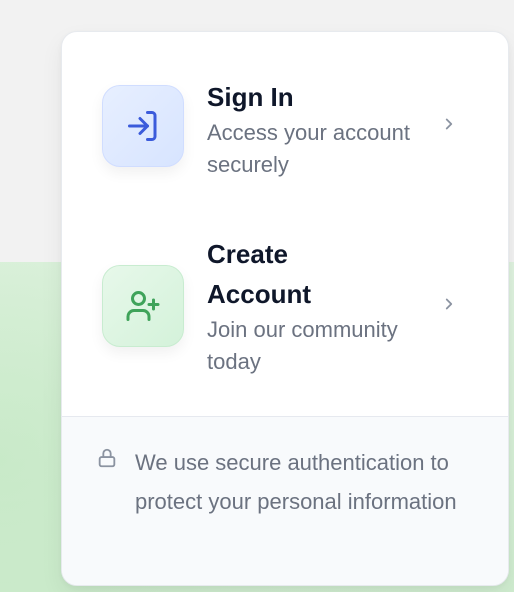  Describe the element at coordinates (107, 458) in the screenshot. I see `lock-icon` at that location.